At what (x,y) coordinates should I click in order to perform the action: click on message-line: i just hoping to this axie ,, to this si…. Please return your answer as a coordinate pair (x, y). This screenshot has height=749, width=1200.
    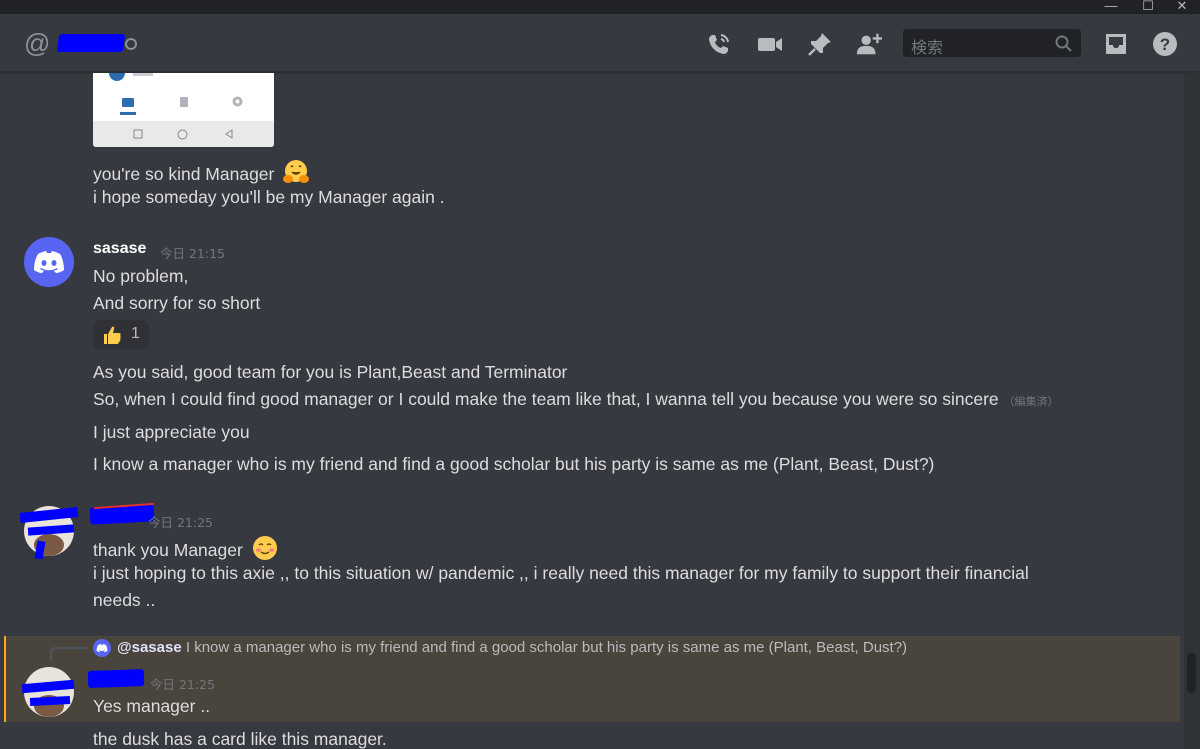
    Looking at the image, I should click on (561, 573).